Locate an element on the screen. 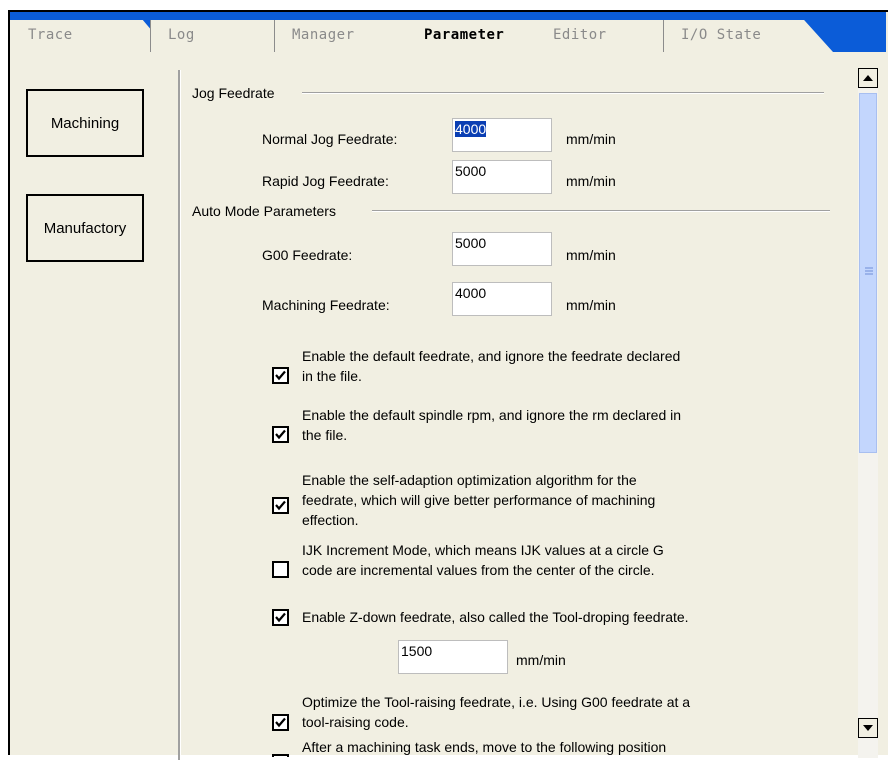 Image resolution: width=896 pixels, height=760 pixels. scroll-up-button is located at coordinates (868, 78).